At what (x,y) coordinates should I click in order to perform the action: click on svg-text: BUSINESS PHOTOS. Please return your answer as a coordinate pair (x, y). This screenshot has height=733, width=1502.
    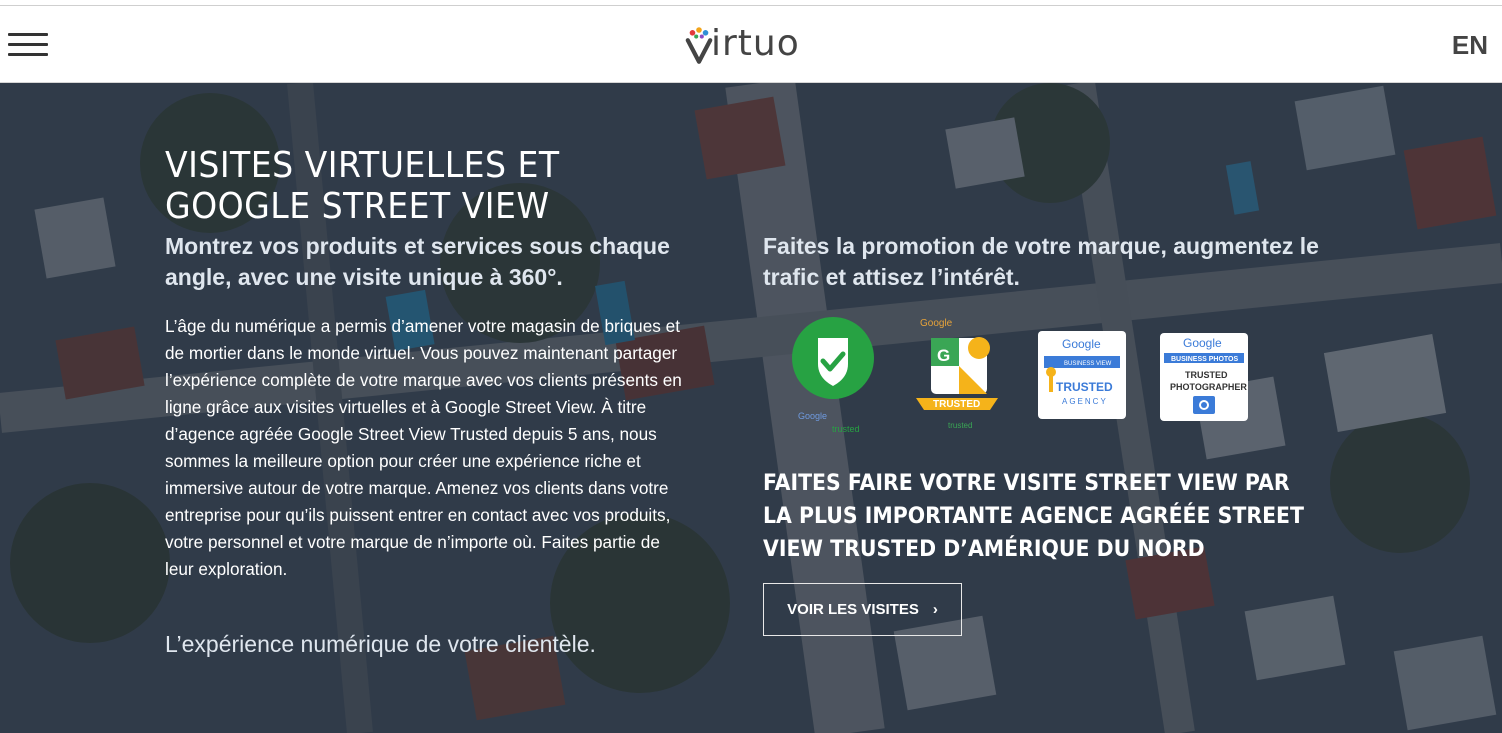
    Looking at the image, I should click on (1204, 359).